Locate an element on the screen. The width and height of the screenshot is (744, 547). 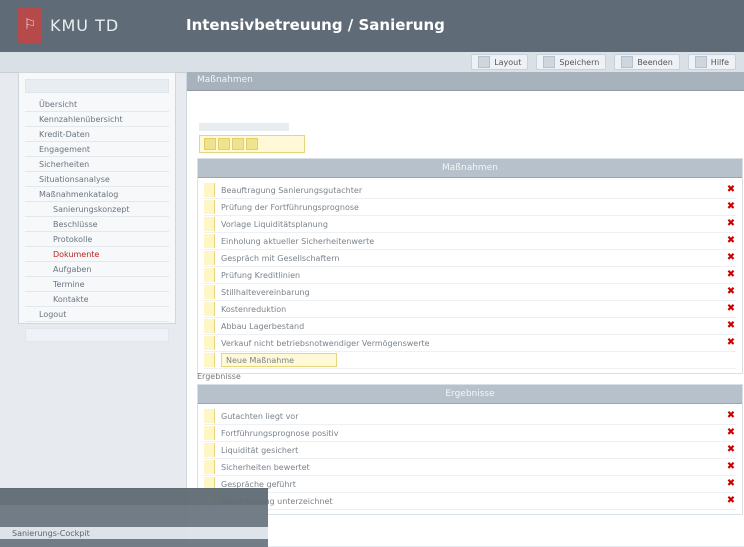
help-icon is located at coordinates (700, 62).